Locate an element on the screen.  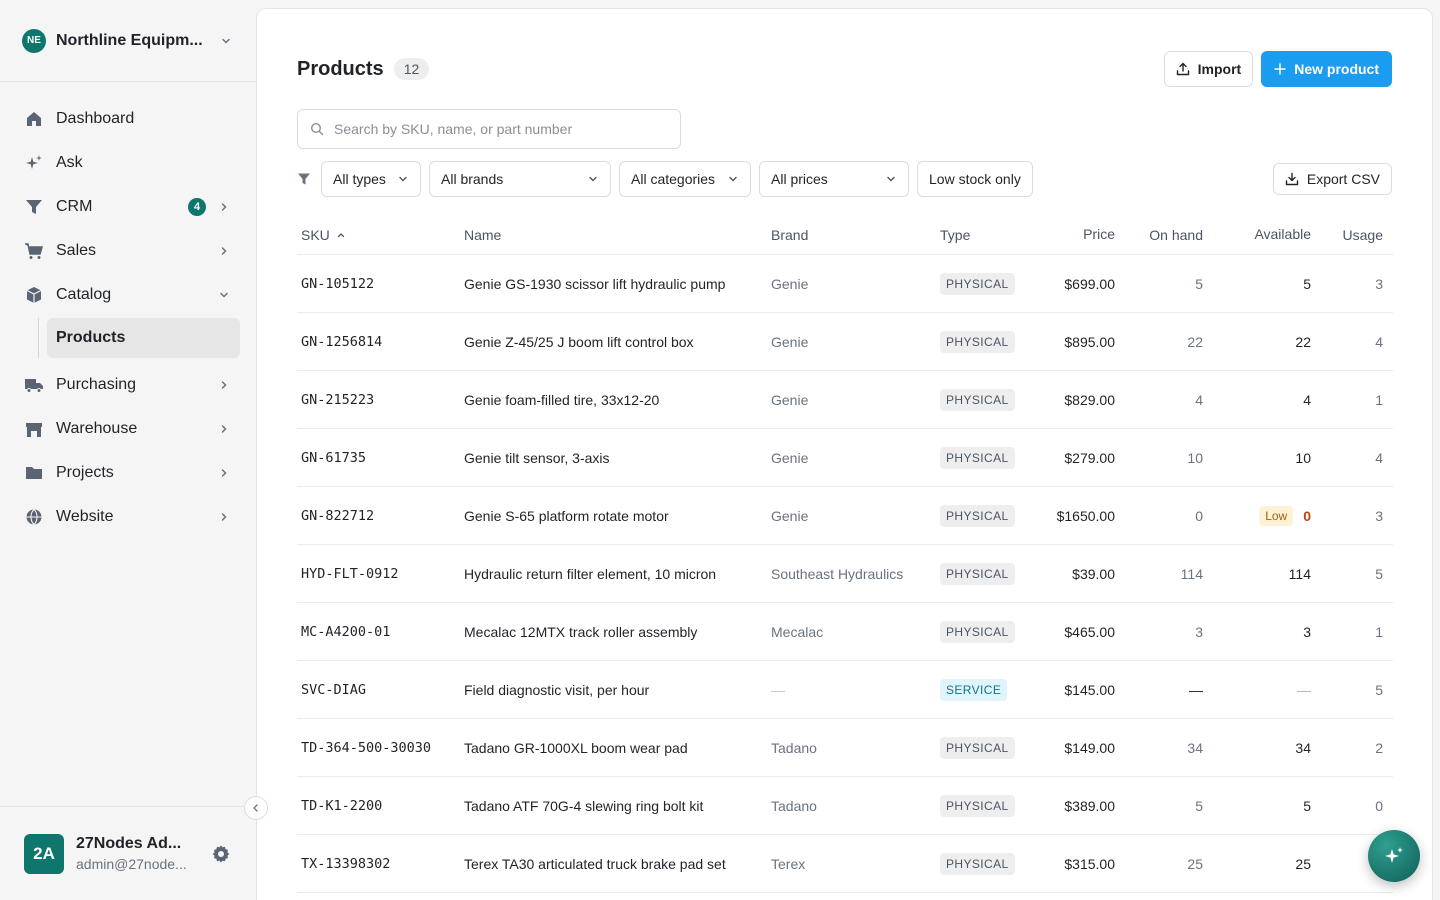
price-filter-select: All prices is located at coordinates (834, 179).